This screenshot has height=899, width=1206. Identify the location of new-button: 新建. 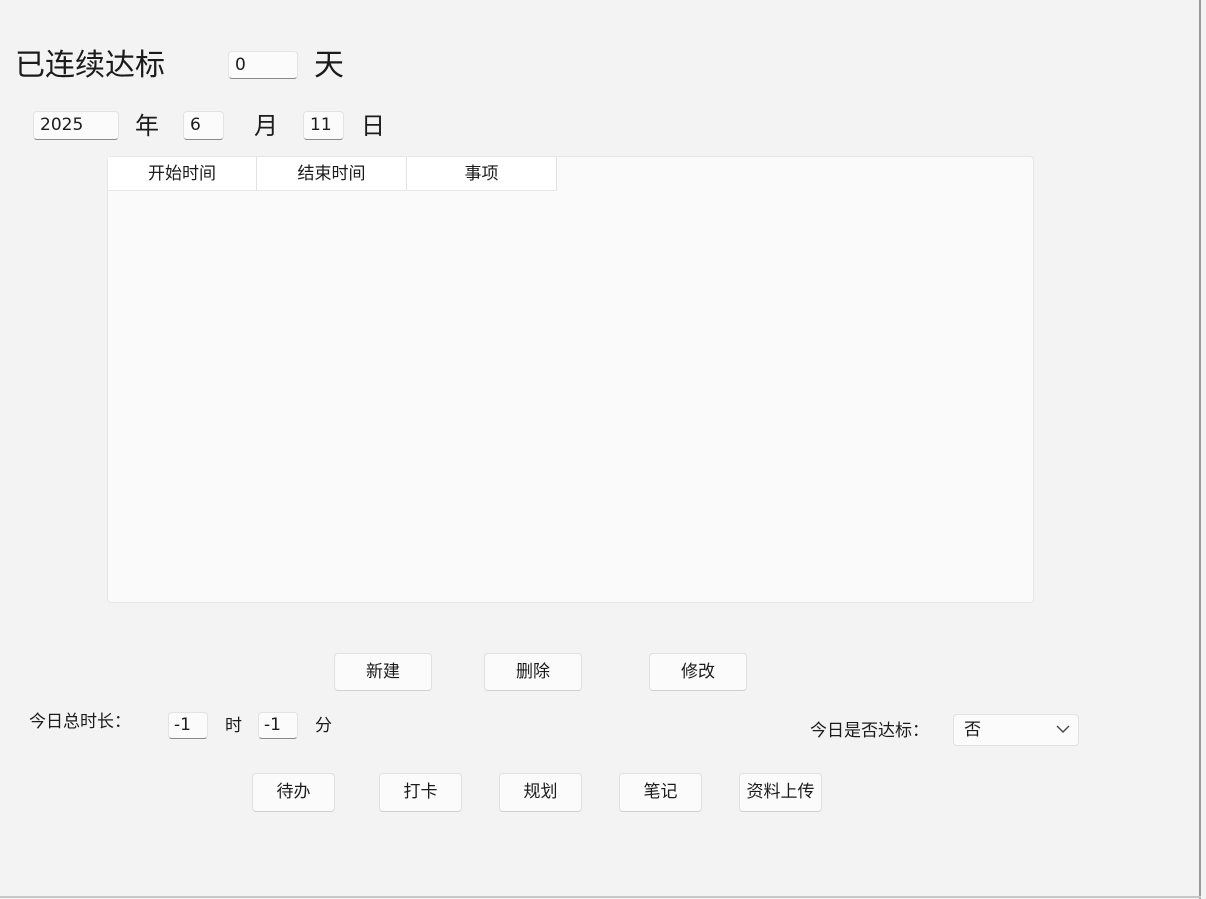
(383, 672).